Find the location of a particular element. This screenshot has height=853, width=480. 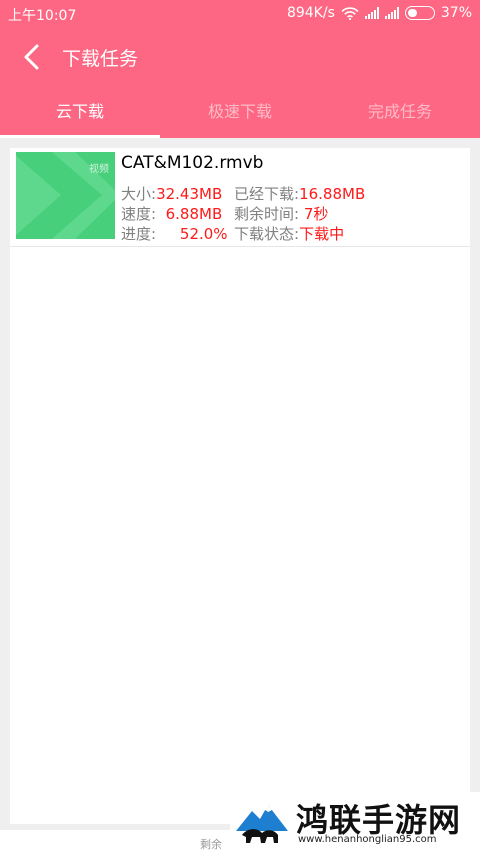

downloaded-label: 已经下载: is located at coordinates (267, 194).